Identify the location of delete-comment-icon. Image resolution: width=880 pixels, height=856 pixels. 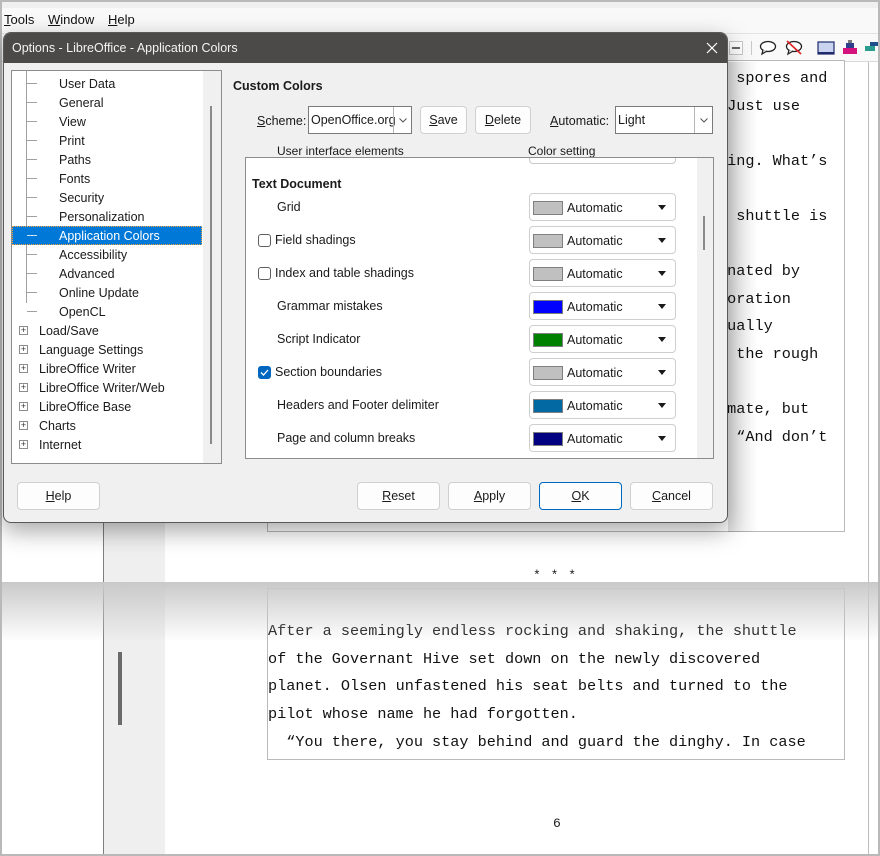
(794, 48).